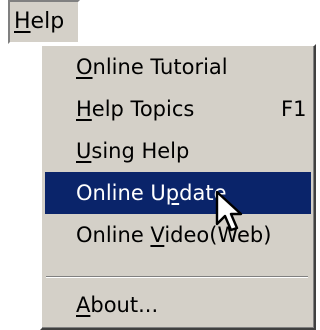 The height and width of the screenshot is (330, 320). I want to click on menu-item-label: Help Topics, so click(135, 109).